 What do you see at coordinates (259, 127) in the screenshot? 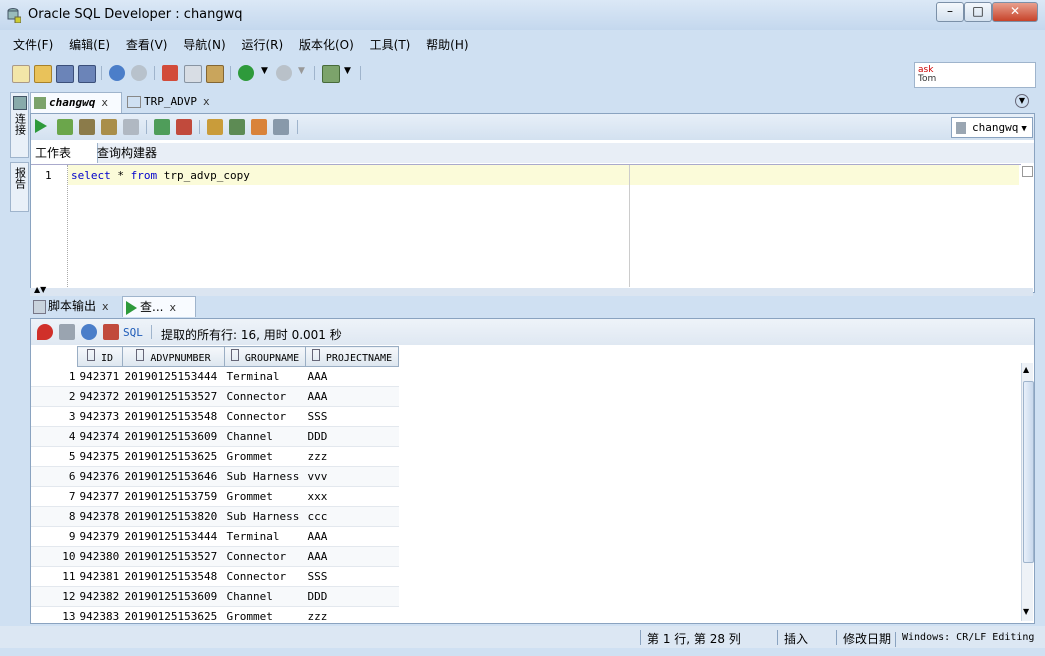
I see `clear-icon` at bounding box center [259, 127].